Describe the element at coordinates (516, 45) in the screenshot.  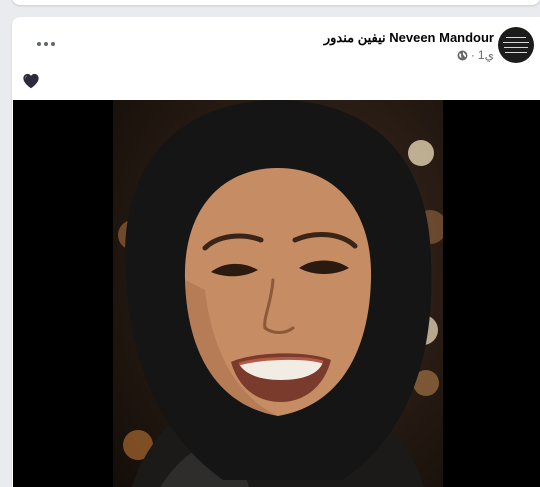
I see `avatar` at that location.